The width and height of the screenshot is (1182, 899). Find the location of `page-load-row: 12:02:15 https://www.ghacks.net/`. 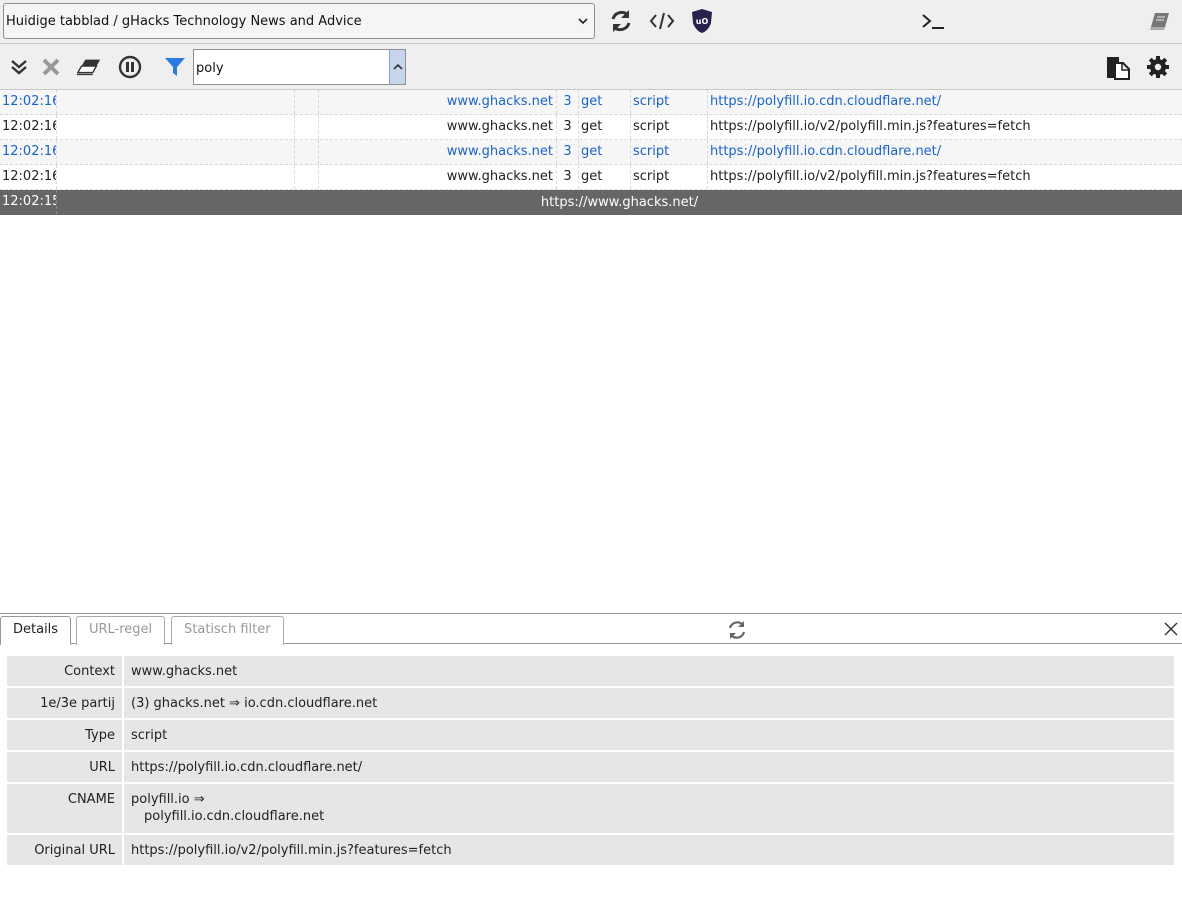

page-load-row: 12:02:15 https://www.ghacks.net/ is located at coordinates (591, 202).